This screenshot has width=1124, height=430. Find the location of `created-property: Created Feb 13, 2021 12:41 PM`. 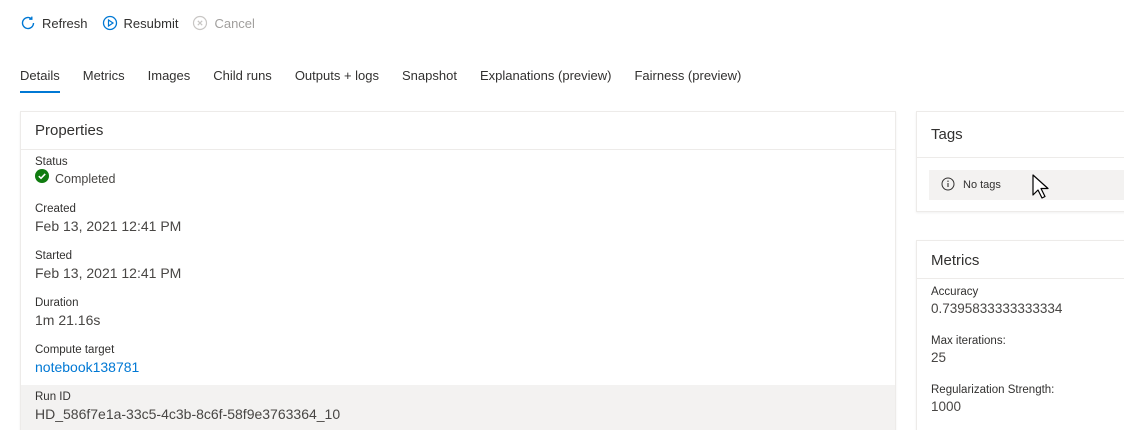

created-property: Created Feb 13, 2021 12:41 PM is located at coordinates (458, 220).